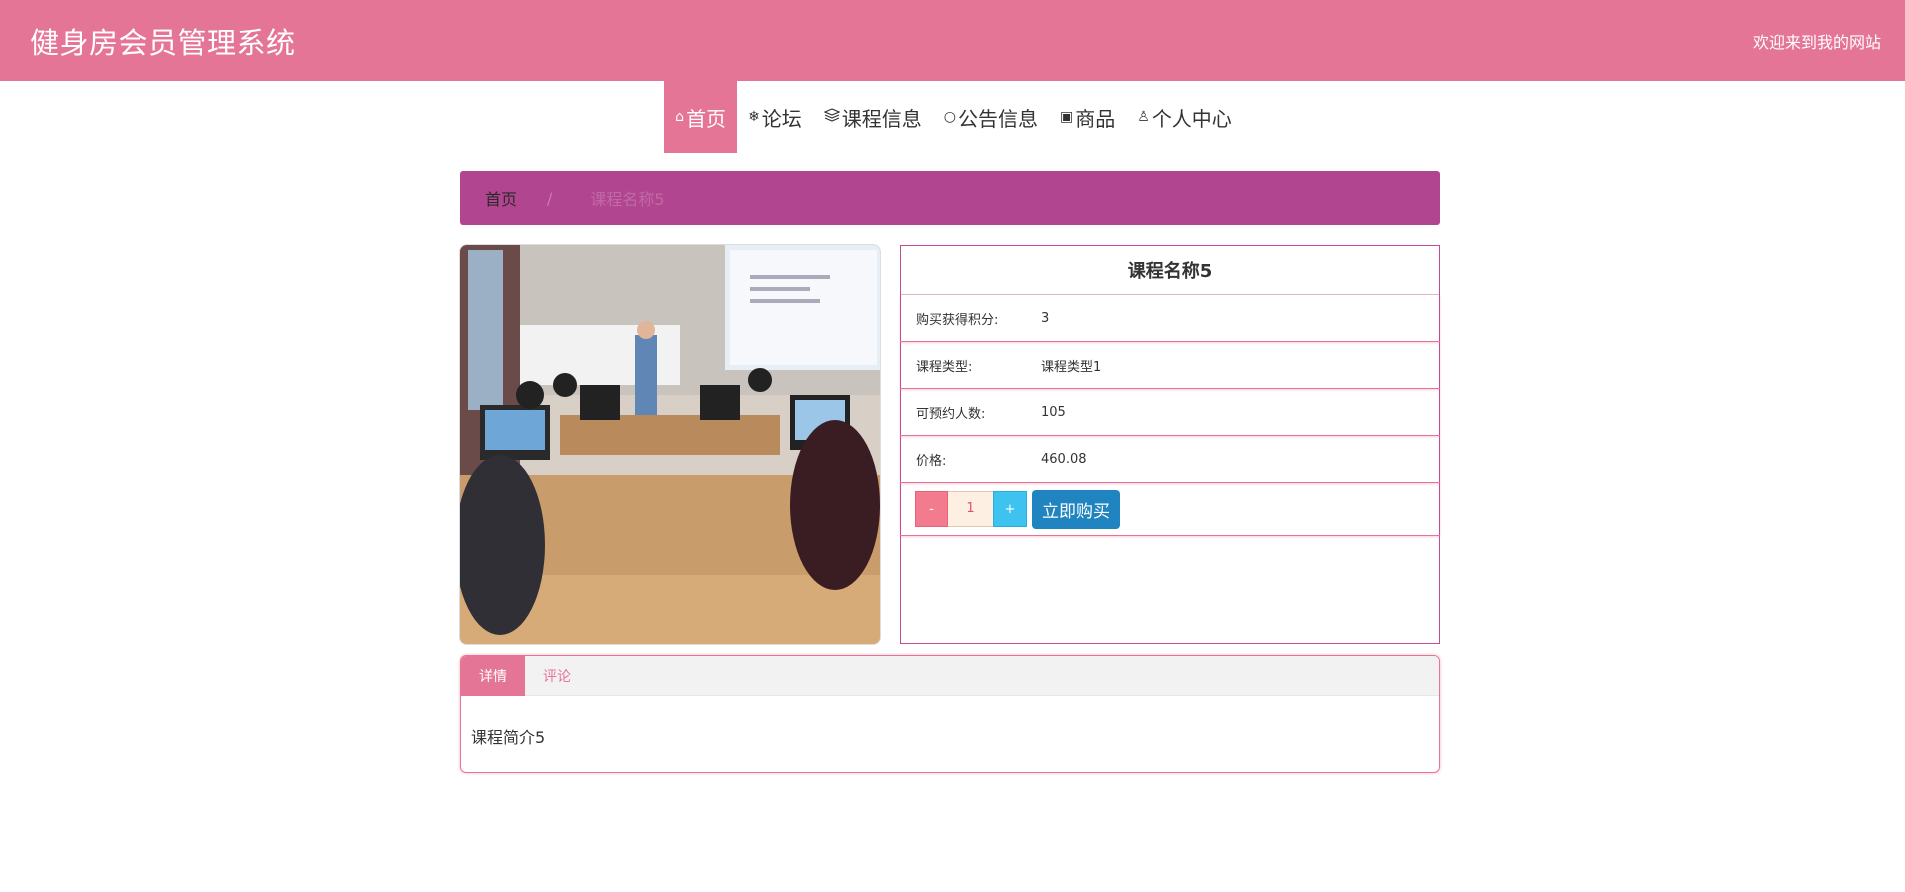 The width and height of the screenshot is (1905, 892). I want to click on info-row-type: 课程类型: 课程类型1, so click(1170, 365).